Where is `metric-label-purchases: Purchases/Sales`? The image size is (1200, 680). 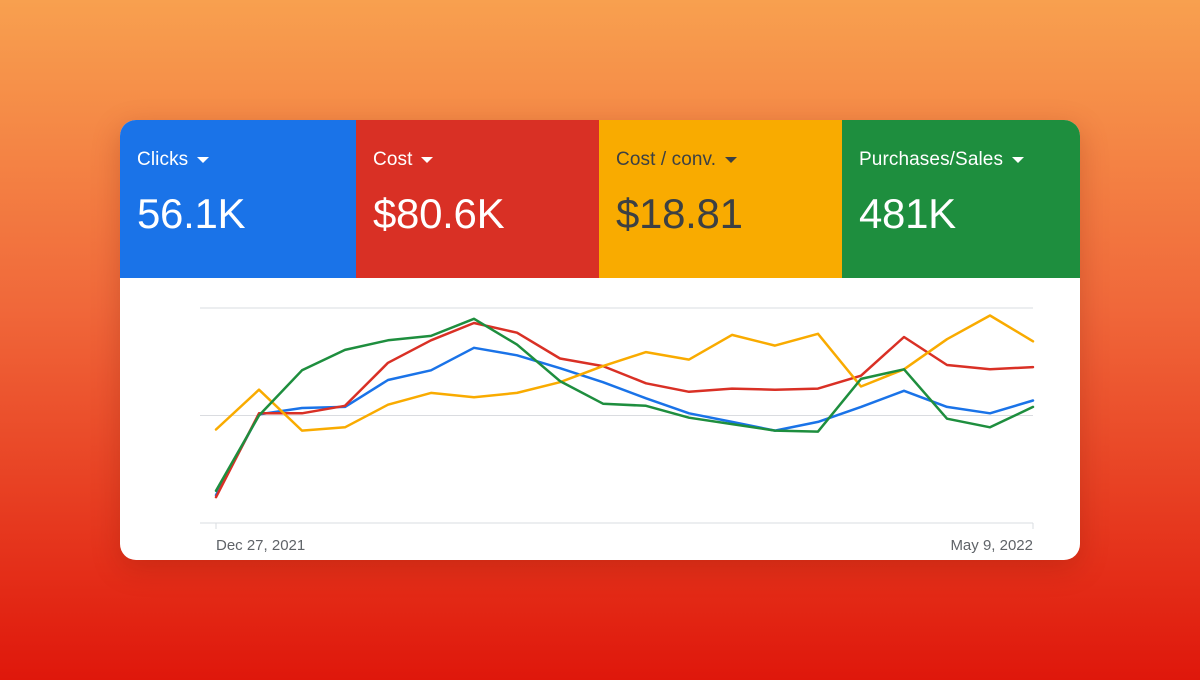 metric-label-purchases: Purchases/Sales is located at coordinates (931, 159).